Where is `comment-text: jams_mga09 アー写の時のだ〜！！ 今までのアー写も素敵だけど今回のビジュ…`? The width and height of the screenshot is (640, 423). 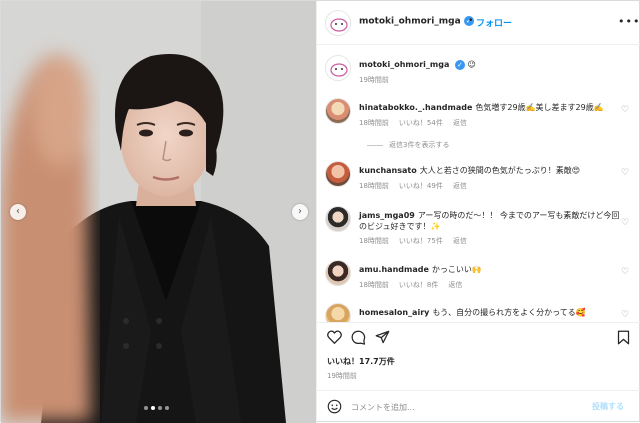
comment-text: jams_mga09 アー写の時のだ〜！！ 今までのアー写も素敵だけど今回のビジュ… is located at coordinates (490, 221).